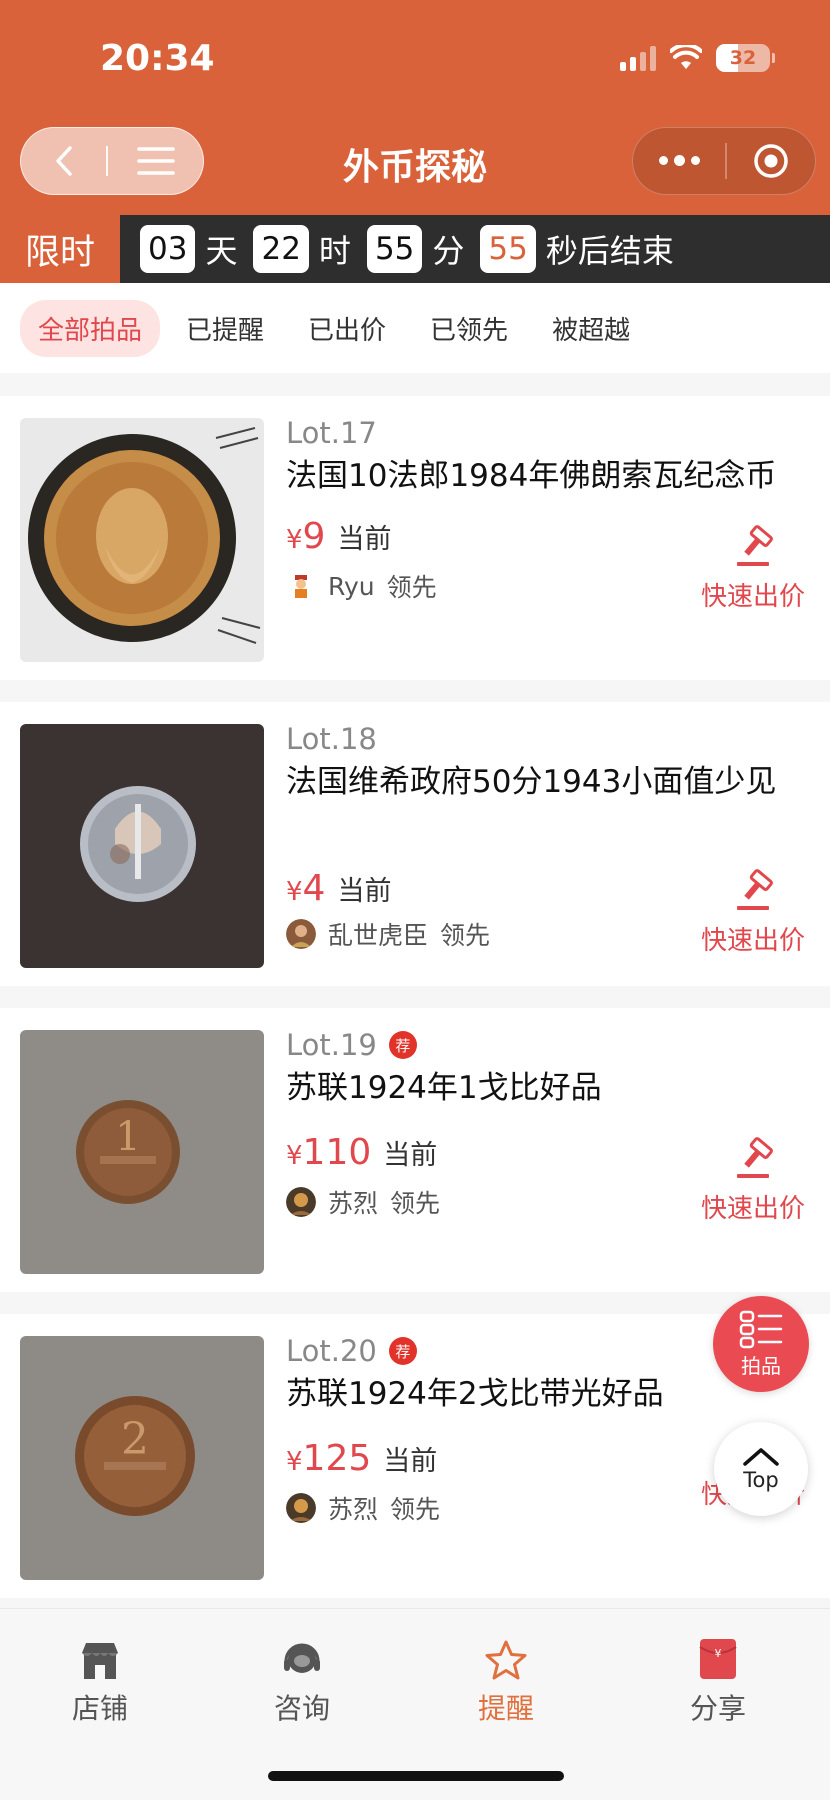 This screenshot has height=1800, width=830. What do you see at coordinates (337, 1152) in the screenshot?
I see `price-value: 110` at bounding box center [337, 1152].